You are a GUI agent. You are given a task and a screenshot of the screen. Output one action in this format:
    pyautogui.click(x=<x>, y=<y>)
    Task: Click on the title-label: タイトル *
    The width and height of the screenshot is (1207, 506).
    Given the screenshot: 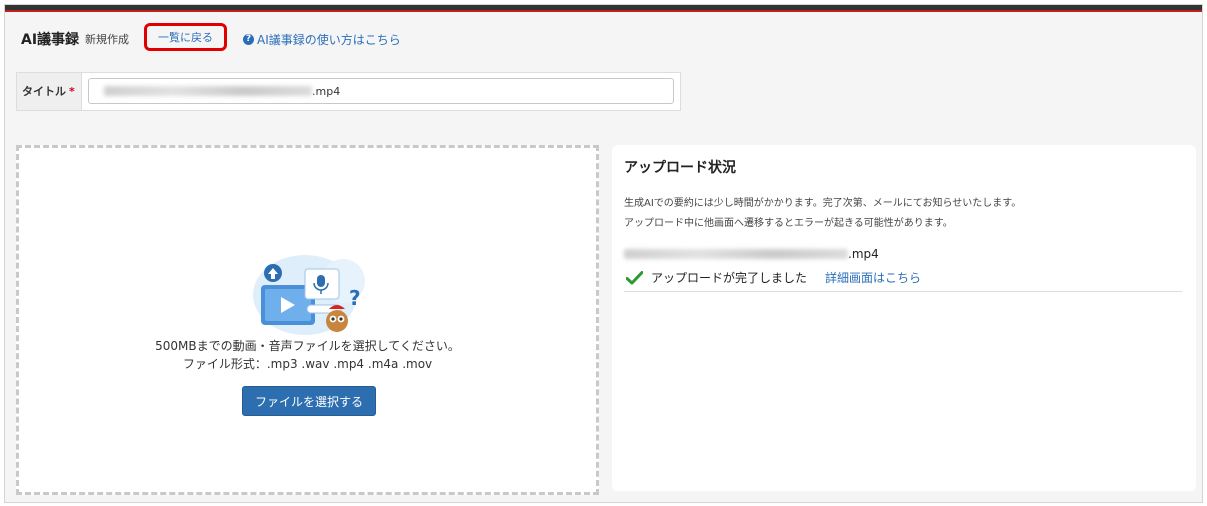 What is the action you would take?
    pyautogui.click(x=49, y=91)
    